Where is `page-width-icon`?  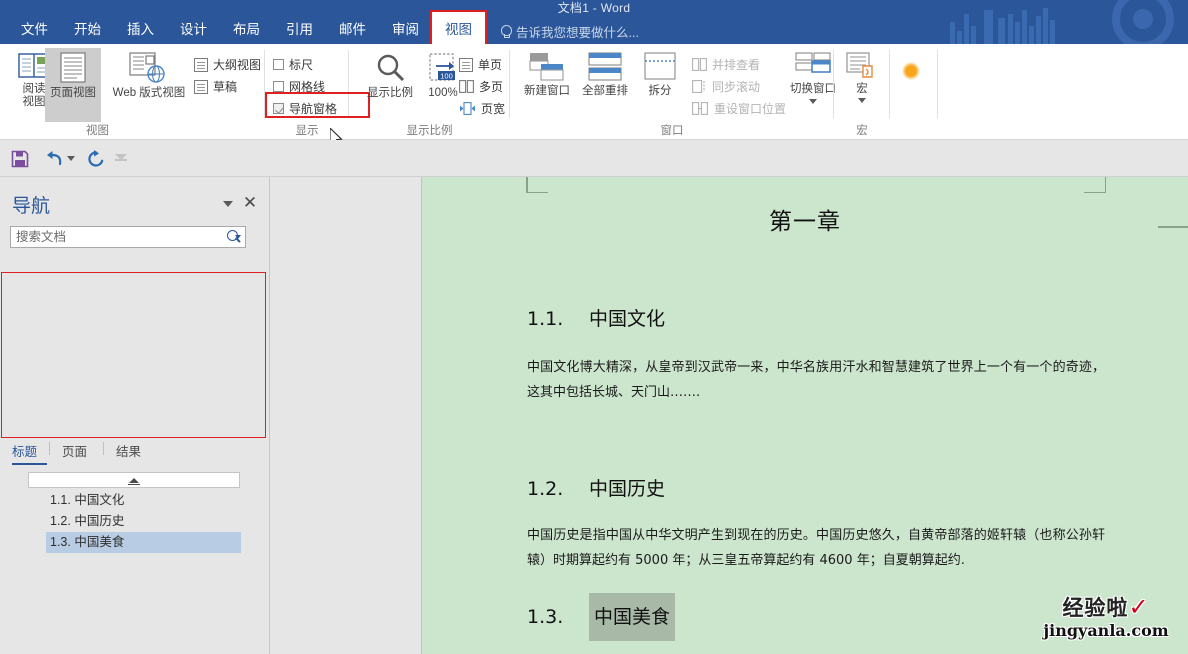
page-width-icon is located at coordinates (467, 108).